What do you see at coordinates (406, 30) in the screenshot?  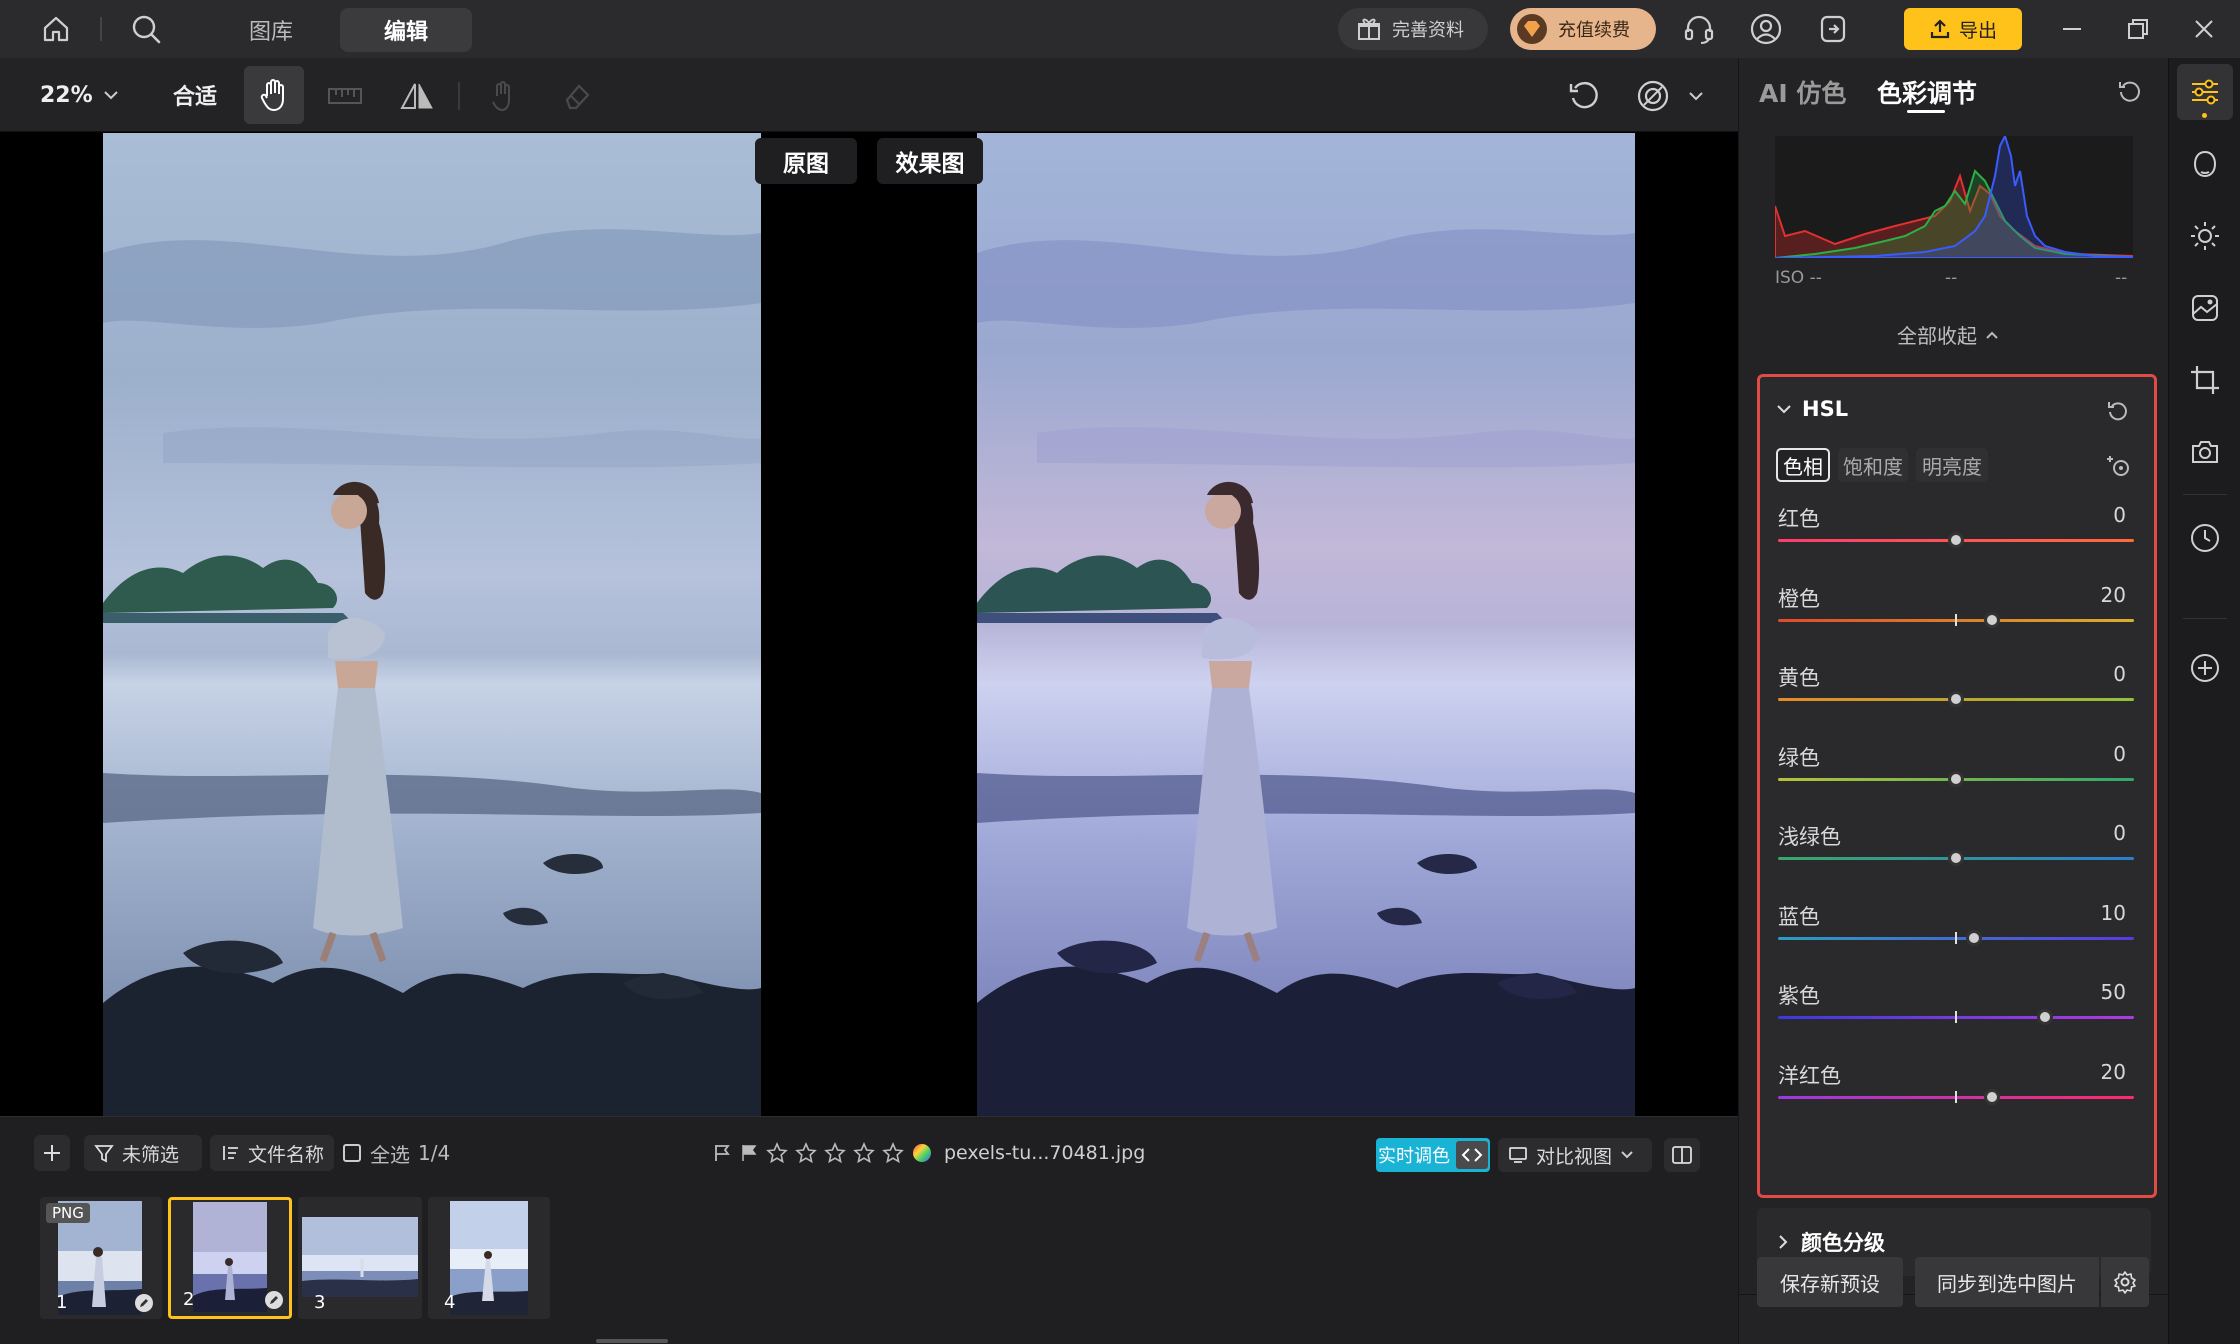 I see `tab-edit: 编辑` at bounding box center [406, 30].